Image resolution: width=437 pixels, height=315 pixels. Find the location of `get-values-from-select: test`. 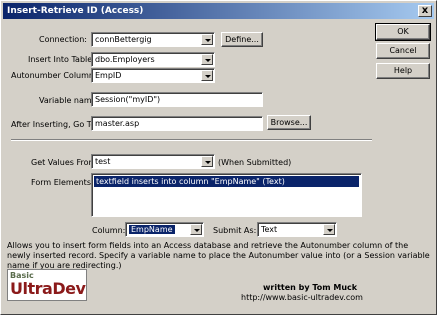

get-values-from-select: test is located at coordinates (153, 161).